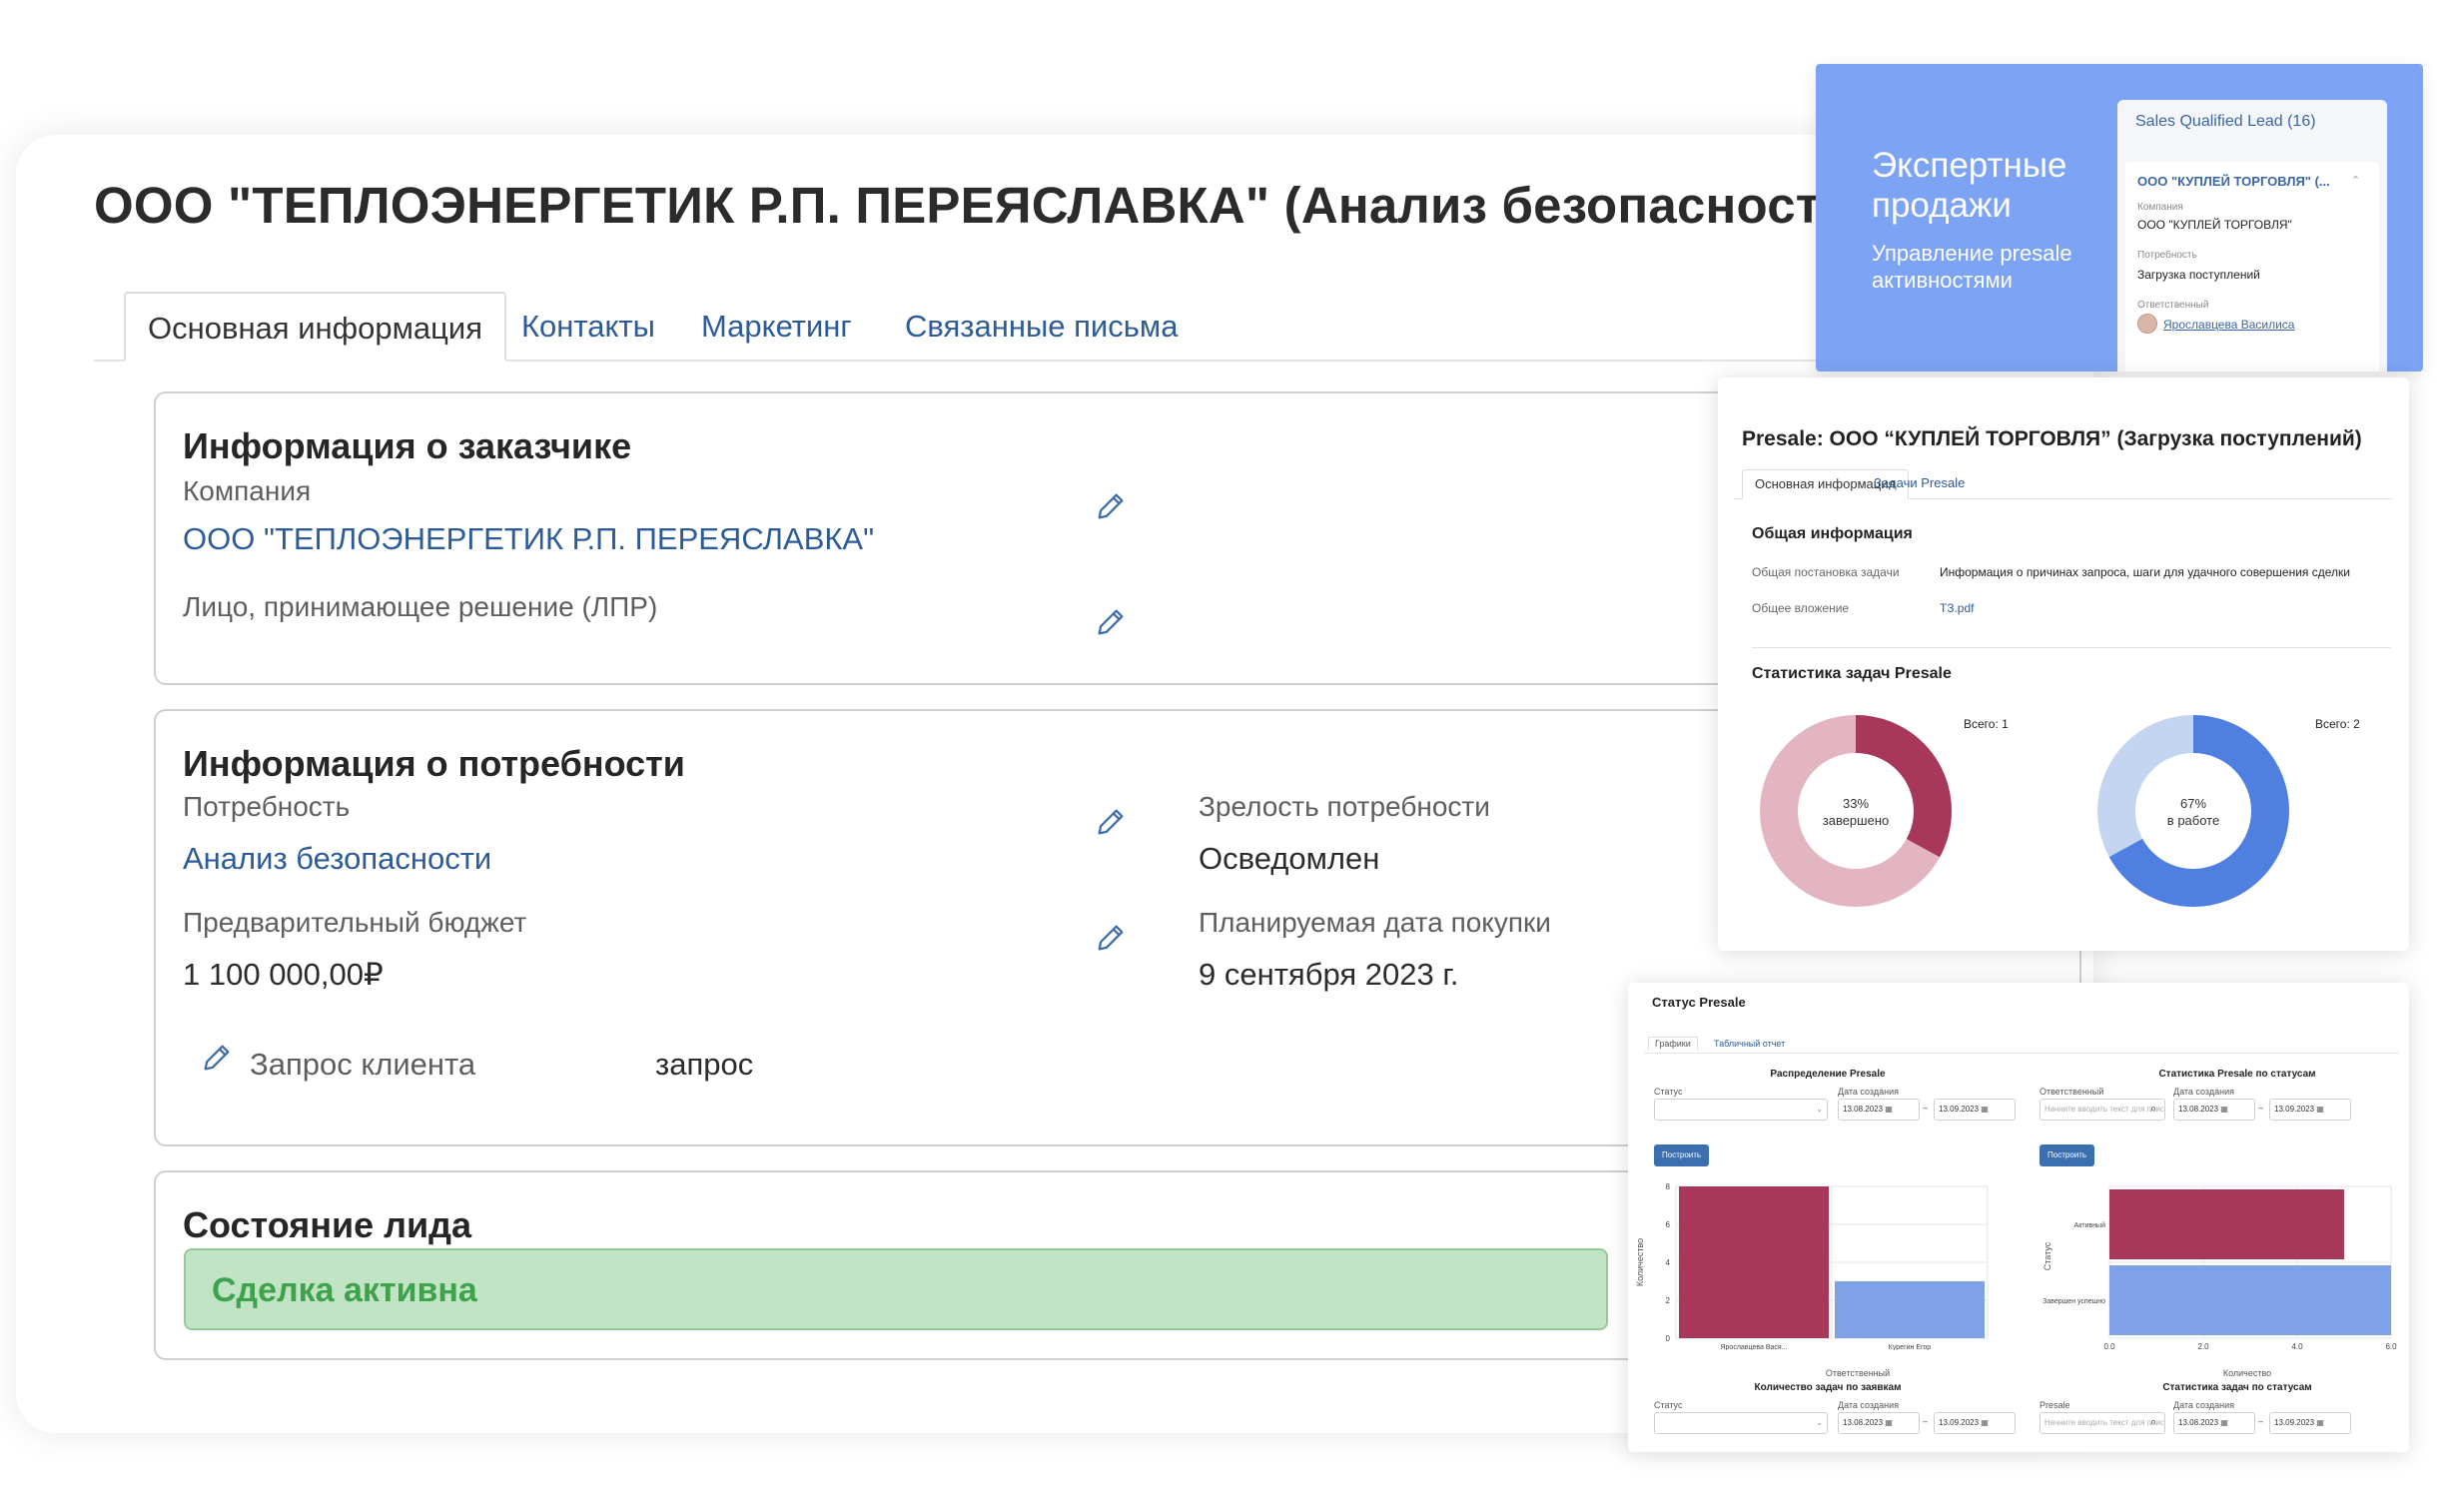 The height and width of the screenshot is (1512, 2453). What do you see at coordinates (2167, 256) in the screenshot?
I see `sql-need-label: Потребность` at bounding box center [2167, 256].